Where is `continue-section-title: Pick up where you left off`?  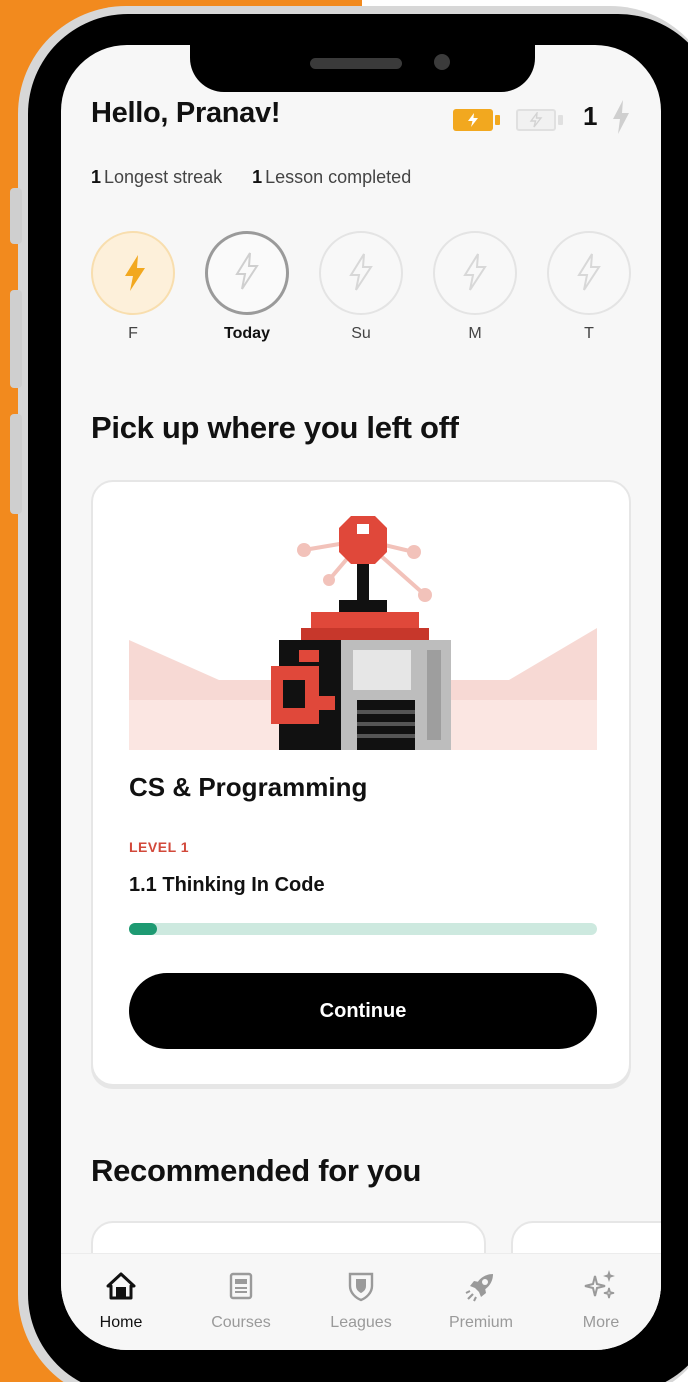 continue-section-title: Pick up where you left off is located at coordinates (275, 427).